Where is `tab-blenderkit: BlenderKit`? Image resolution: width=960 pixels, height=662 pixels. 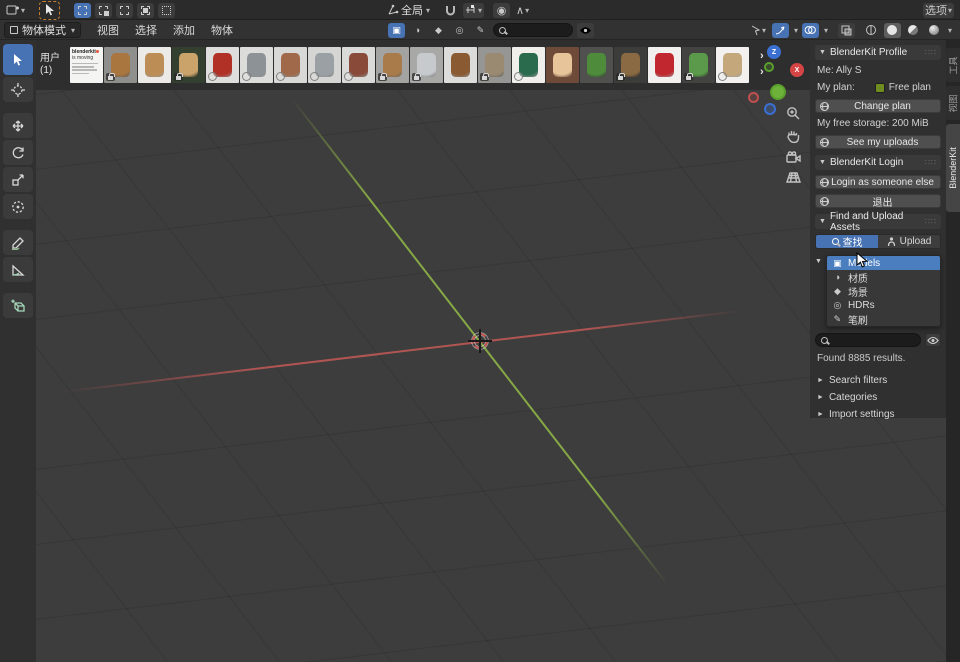 tab-blenderkit: BlenderKit is located at coordinates (953, 168).